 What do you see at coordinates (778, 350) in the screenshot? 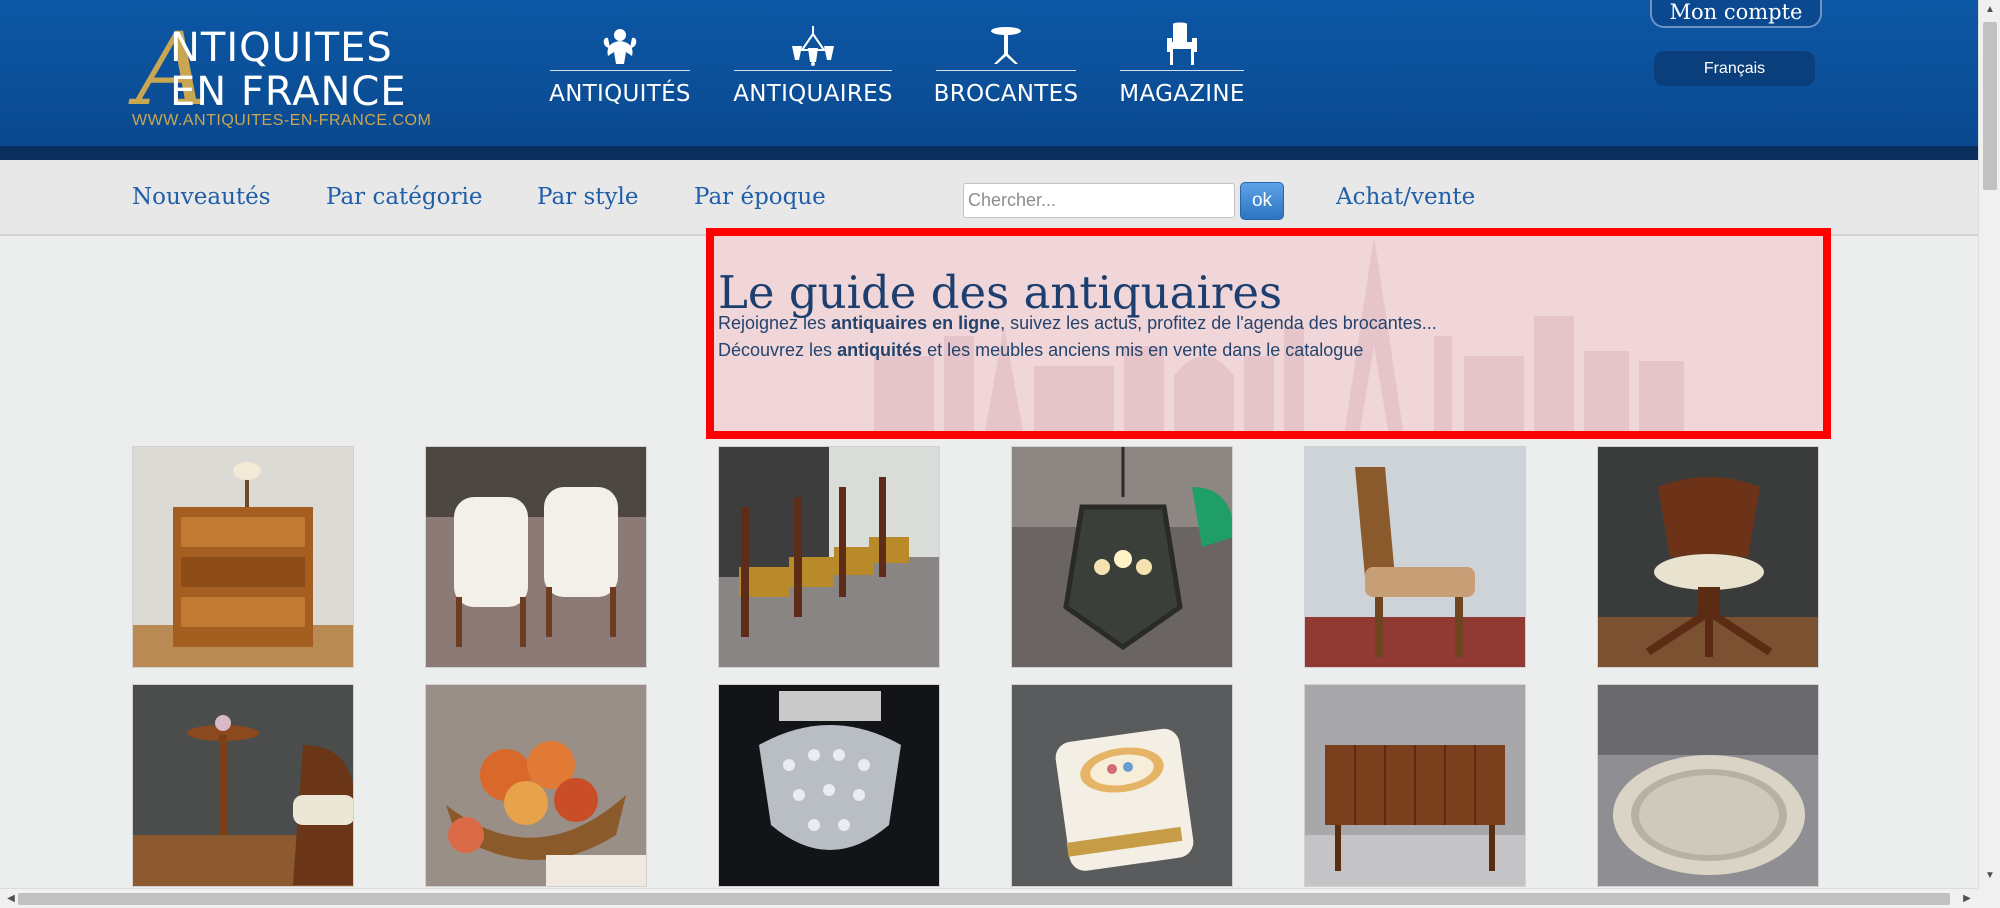
I see `hero-text: Découvrez les` at bounding box center [778, 350].